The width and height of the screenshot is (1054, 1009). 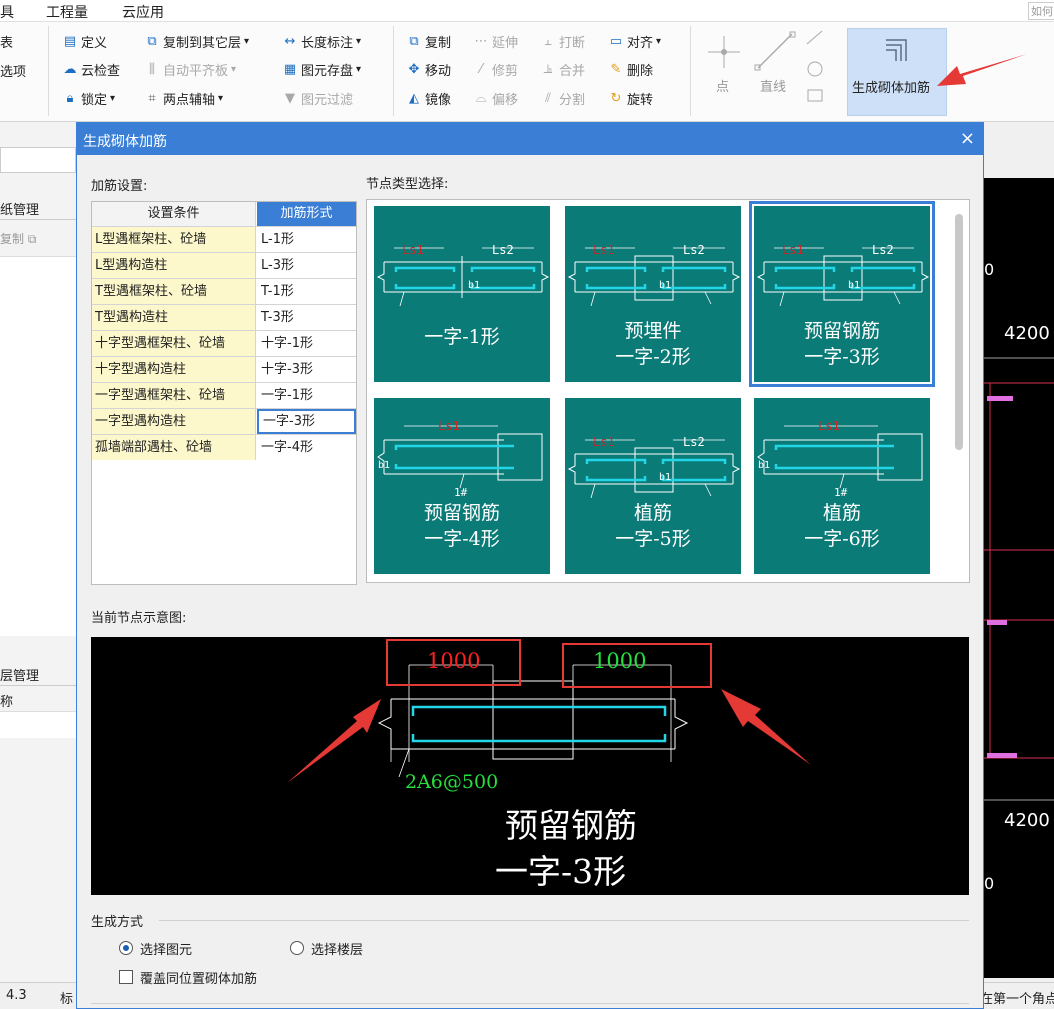 I want to click on merge-button: ⫡ 合并, so click(x=562, y=70).